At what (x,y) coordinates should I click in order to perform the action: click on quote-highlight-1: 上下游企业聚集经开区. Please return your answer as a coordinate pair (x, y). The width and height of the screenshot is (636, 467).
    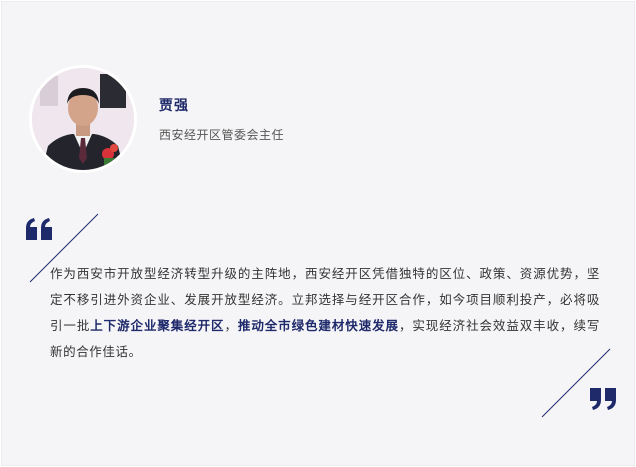
    Looking at the image, I should click on (157, 325).